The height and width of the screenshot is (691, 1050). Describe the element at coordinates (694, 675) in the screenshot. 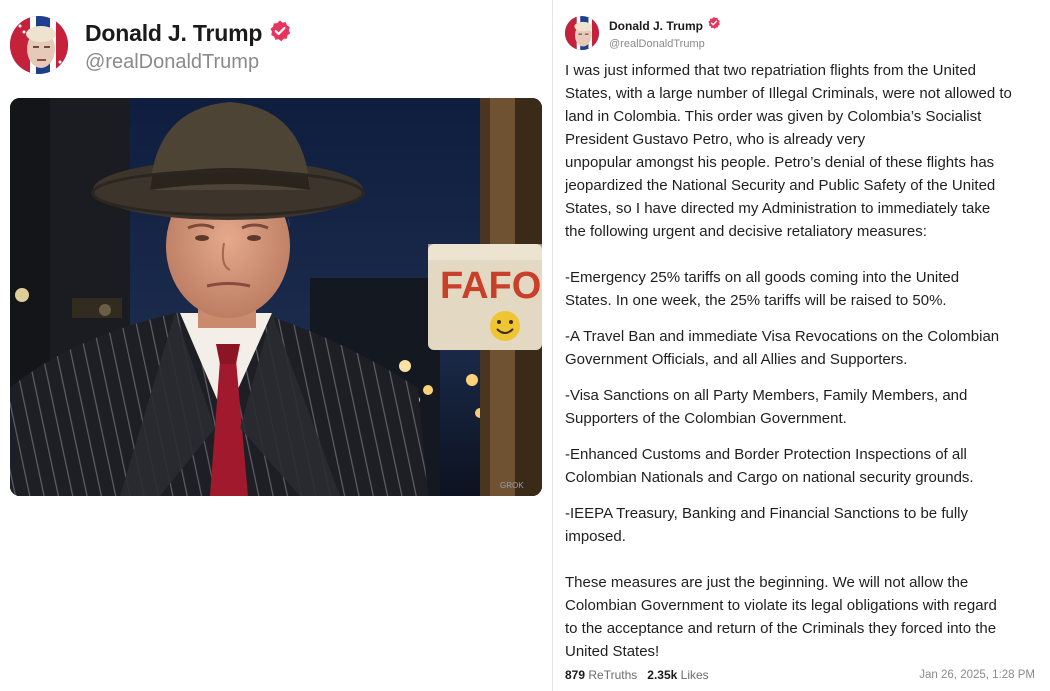

I see `likes-label: Likes` at that location.